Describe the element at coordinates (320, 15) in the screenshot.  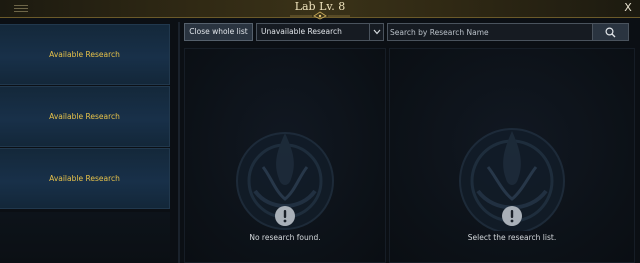
I see `title-ornament` at that location.